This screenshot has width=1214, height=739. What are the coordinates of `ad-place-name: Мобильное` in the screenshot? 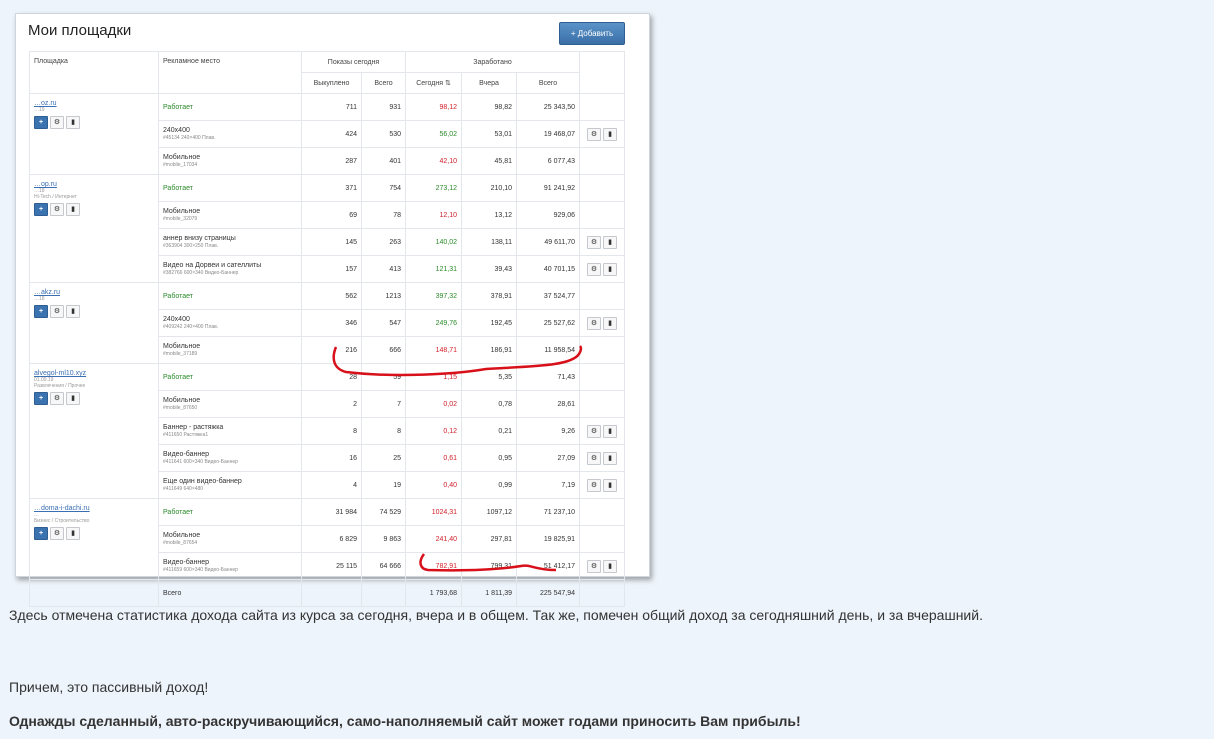 It's located at (182, 346).